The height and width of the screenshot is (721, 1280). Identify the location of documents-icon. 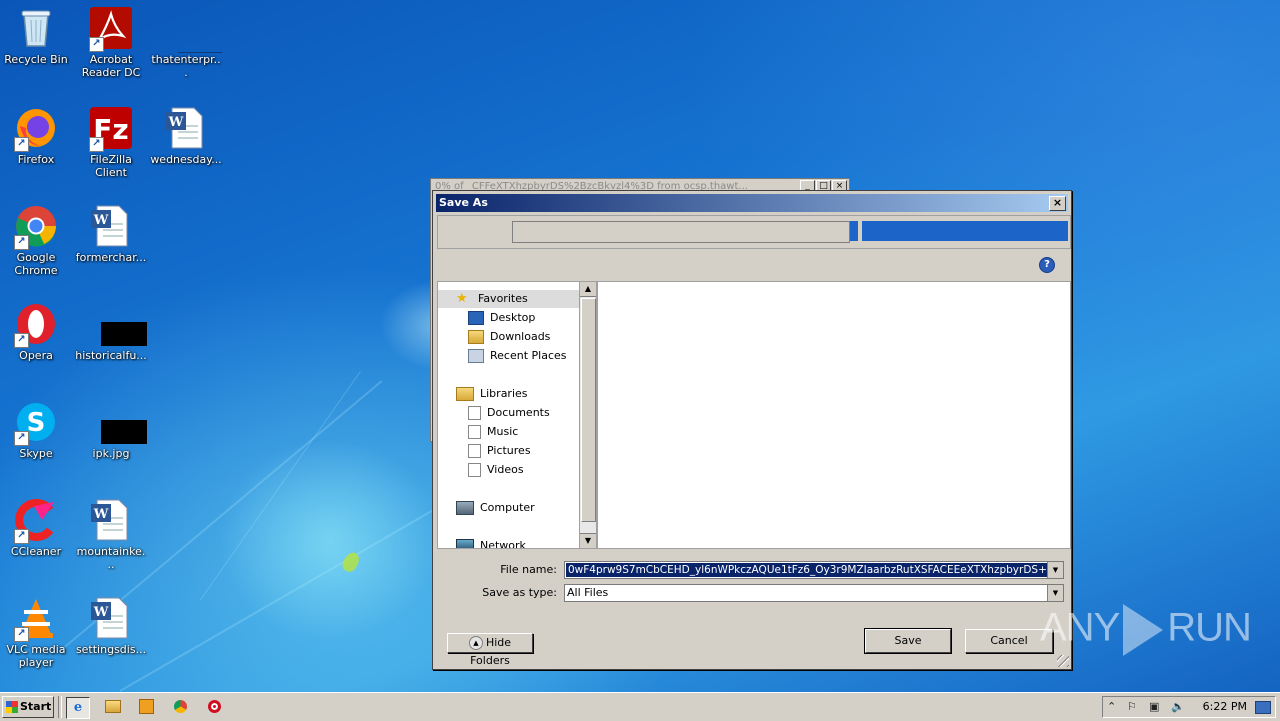
(474, 413).